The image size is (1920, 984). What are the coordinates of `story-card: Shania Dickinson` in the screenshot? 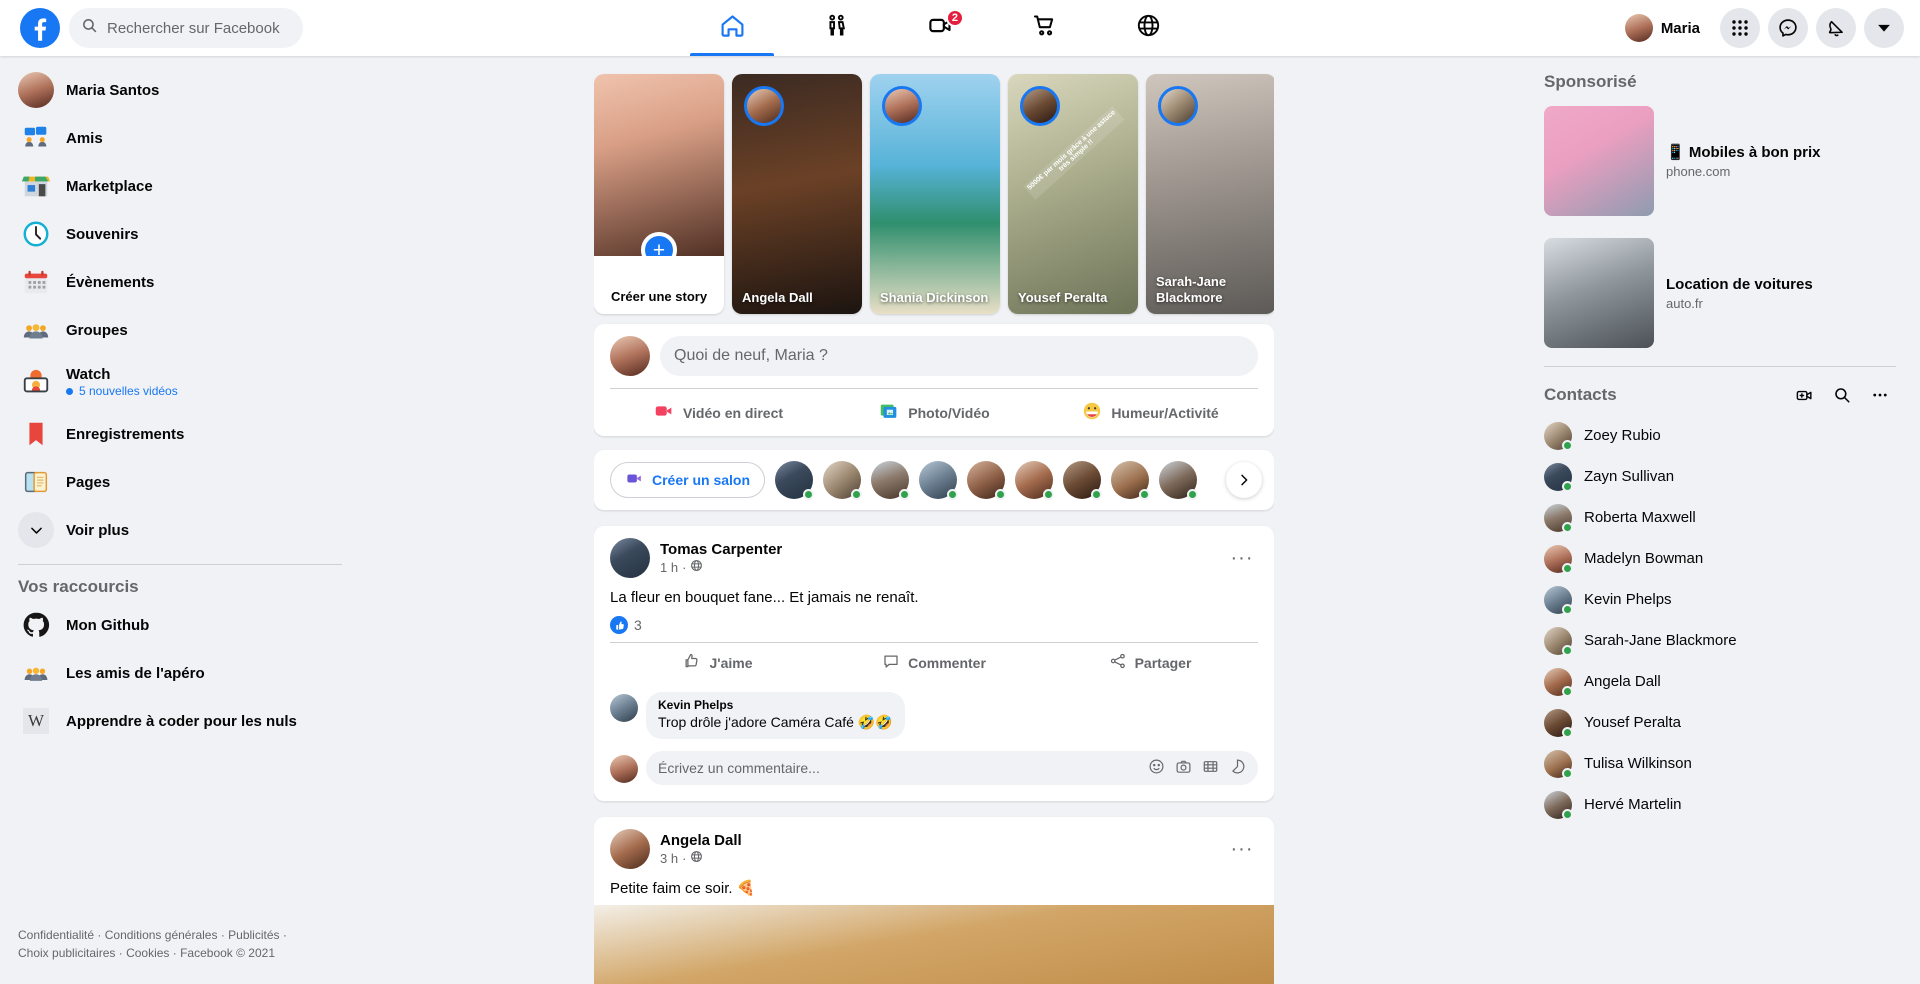 It's located at (935, 194).